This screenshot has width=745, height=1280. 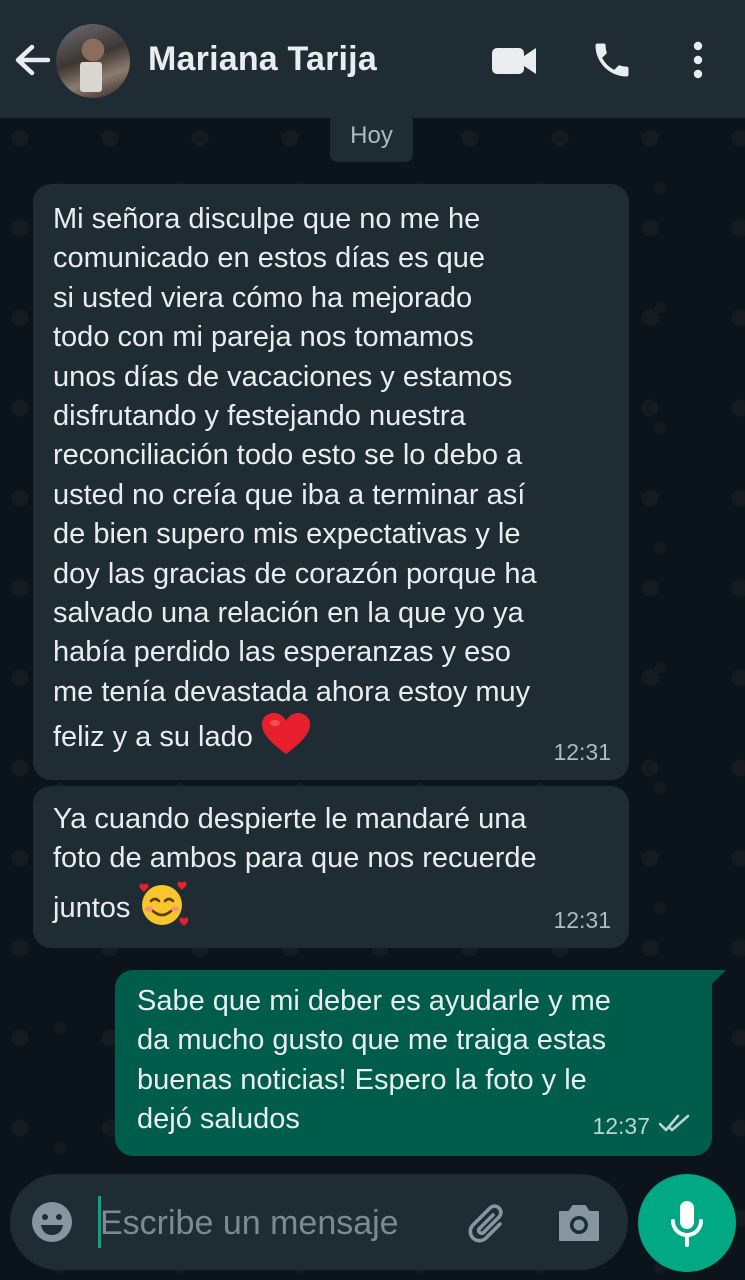 What do you see at coordinates (514, 60) in the screenshot?
I see `video-call-icon` at bounding box center [514, 60].